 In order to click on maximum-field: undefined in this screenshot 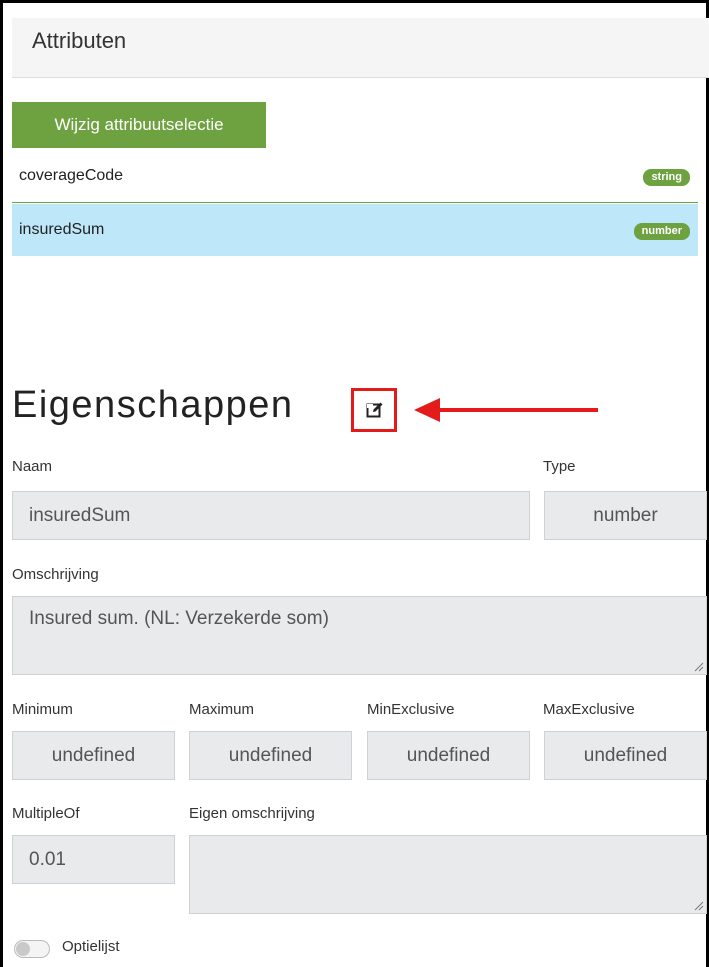, I will do `click(270, 755)`.